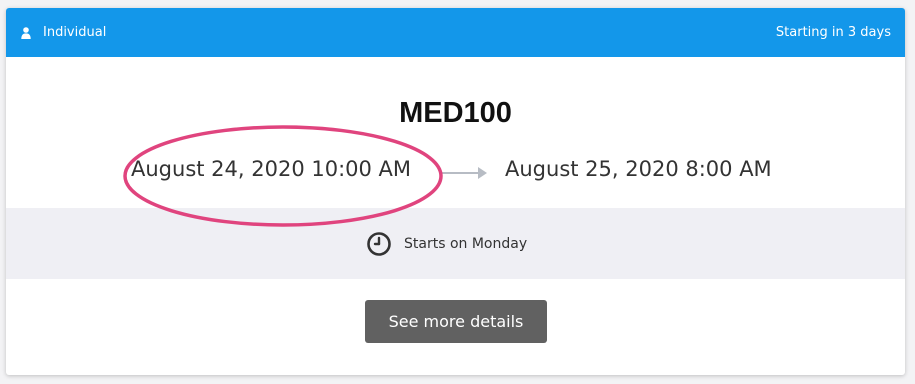 Image resolution: width=915 pixels, height=384 pixels. Describe the element at coordinates (466, 244) in the screenshot. I see `status-text: Starts on Monday` at that location.